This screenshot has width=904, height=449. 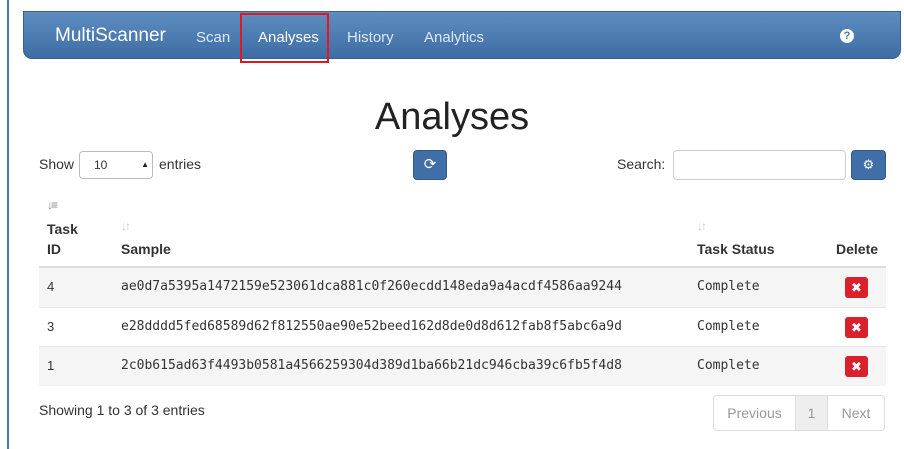 I want to click on page-1-button: 1, so click(x=812, y=413).